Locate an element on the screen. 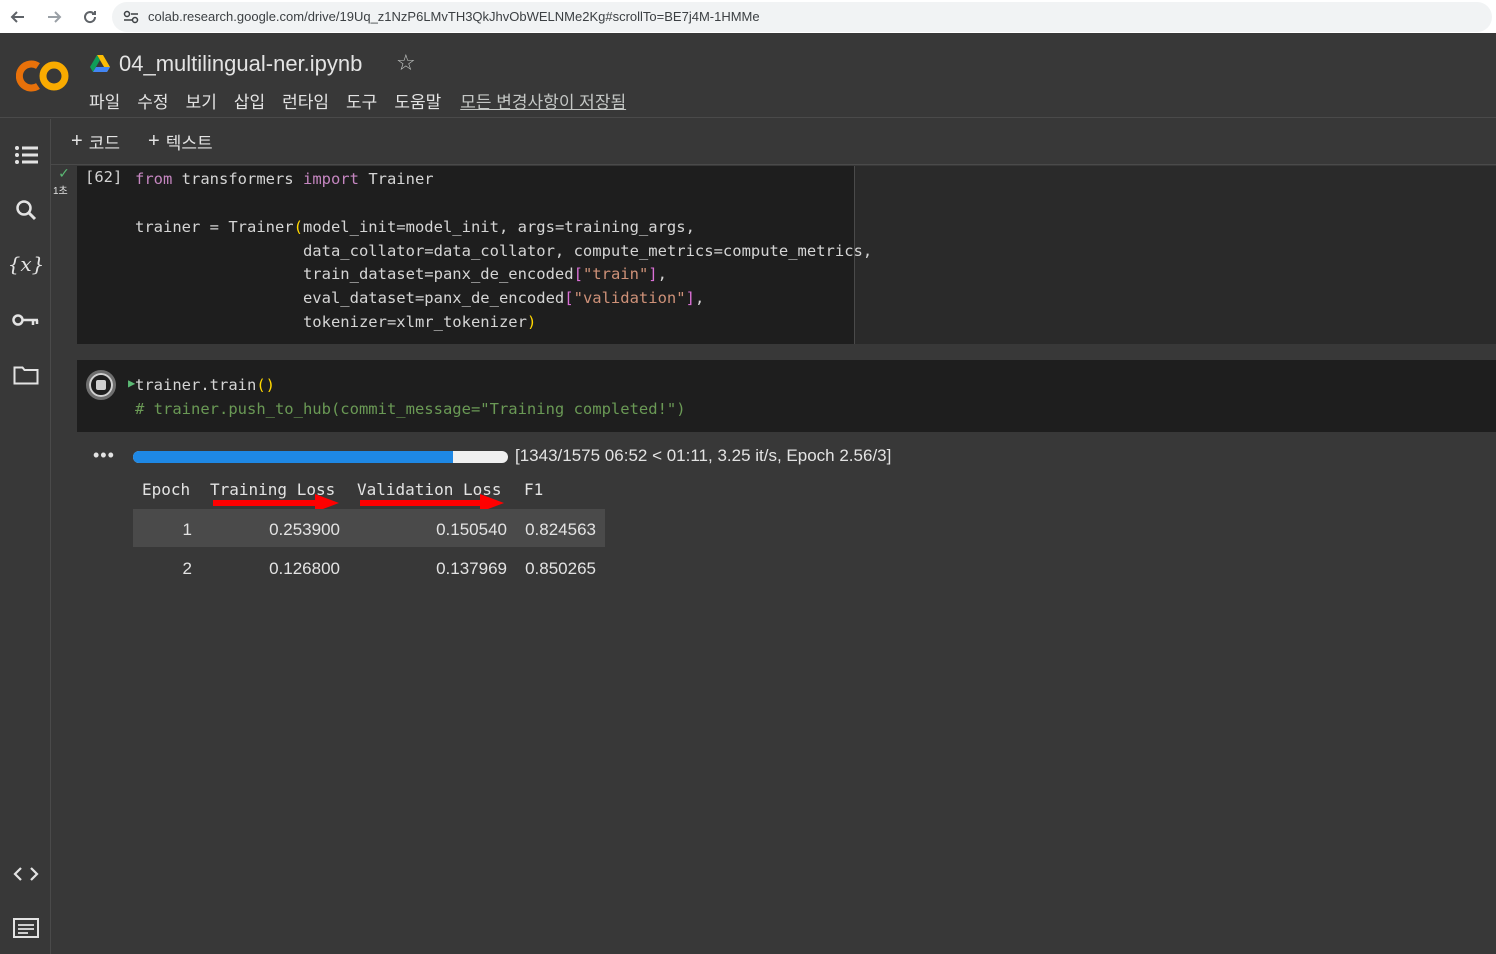  cell-epoch: 2 is located at coordinates (187, 568).